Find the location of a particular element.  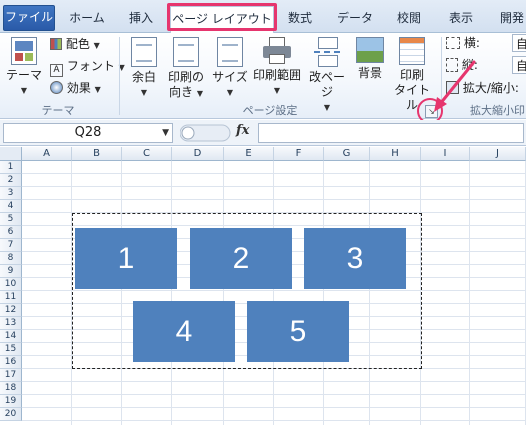

column-header-d: D is located at coordinates (198, 154).